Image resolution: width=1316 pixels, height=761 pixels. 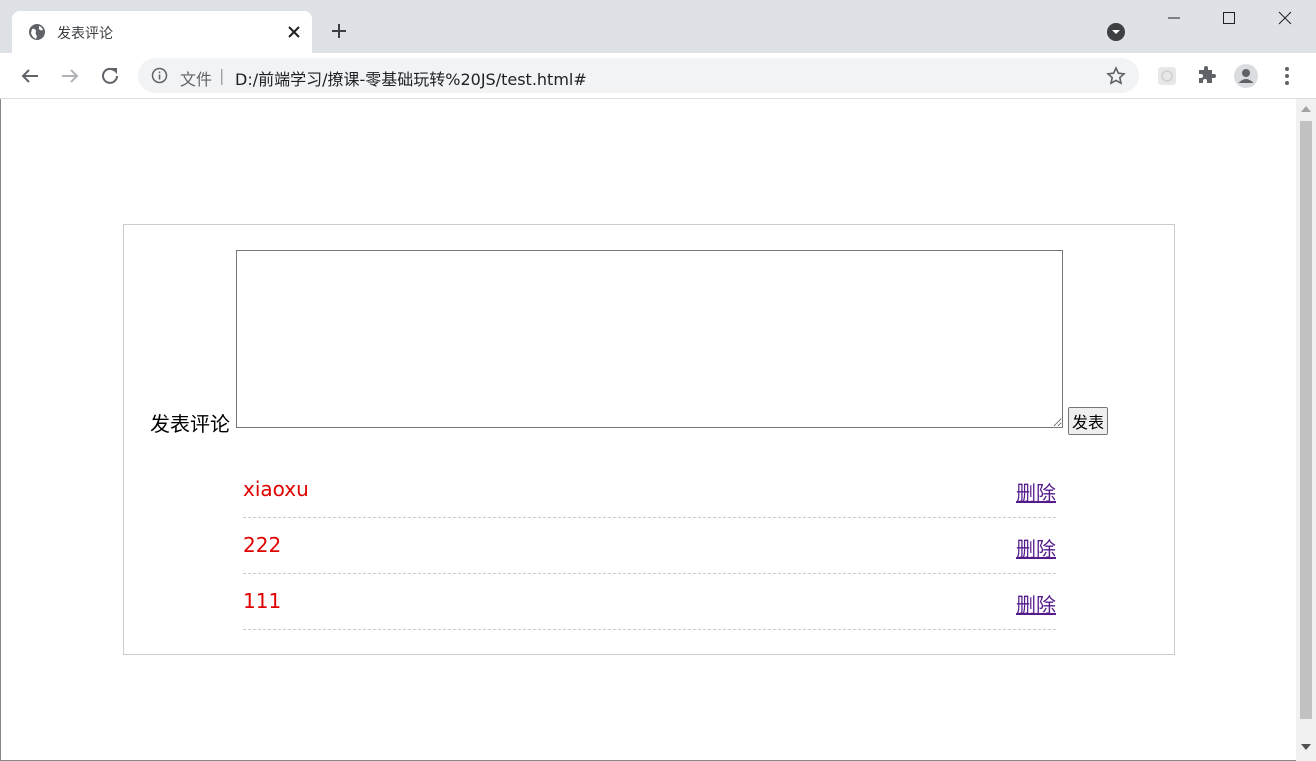 I want to click on puzzle-extensions-icon, so click(x=1207, y=76).